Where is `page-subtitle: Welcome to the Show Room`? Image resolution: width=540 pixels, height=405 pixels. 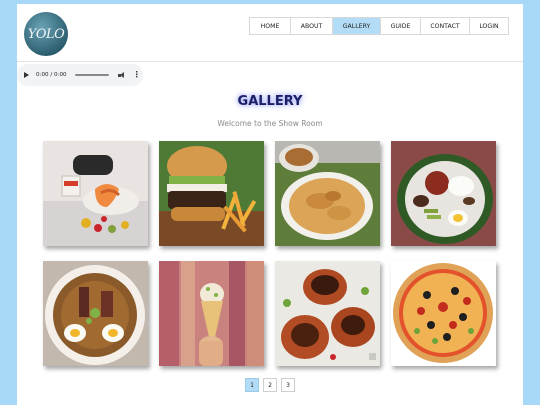 page-subtitle: Welcome to the Show Room is located at coordinates (270, 123).